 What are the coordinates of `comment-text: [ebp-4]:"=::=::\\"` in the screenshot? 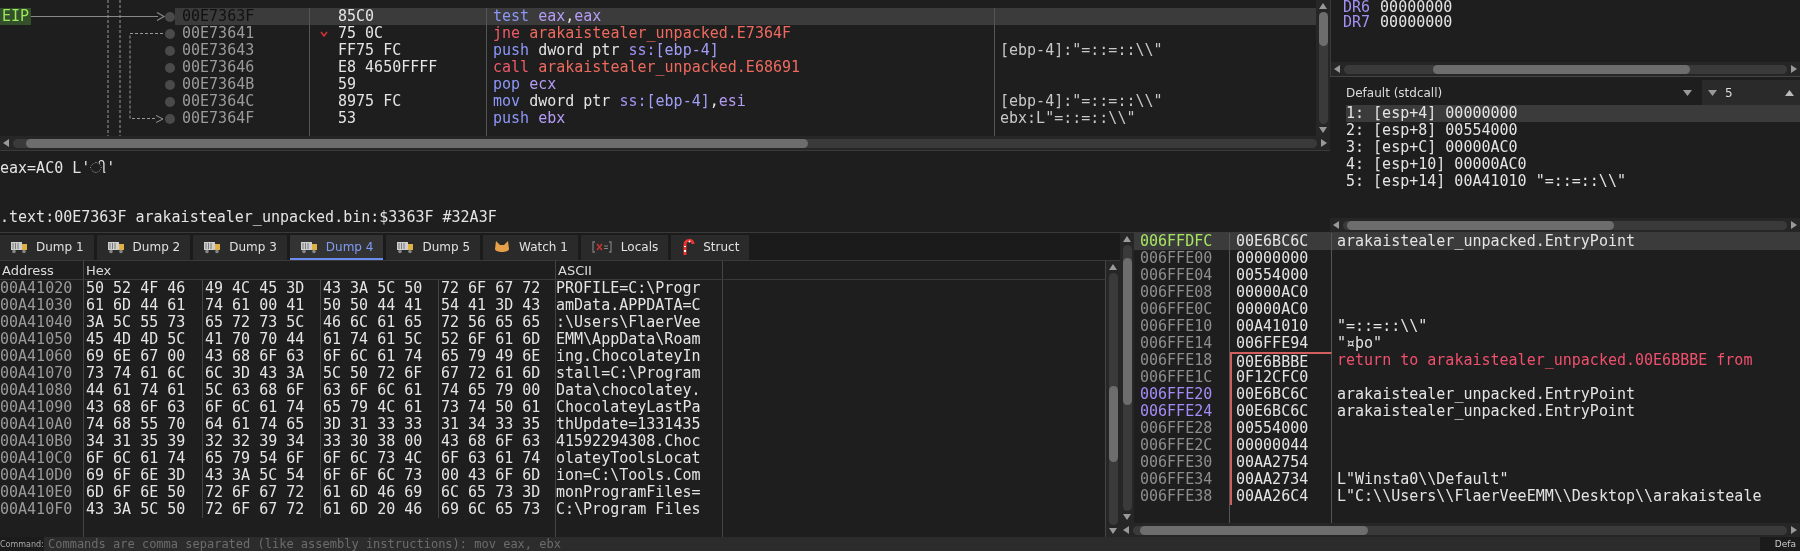 It's located at (1081, 101).